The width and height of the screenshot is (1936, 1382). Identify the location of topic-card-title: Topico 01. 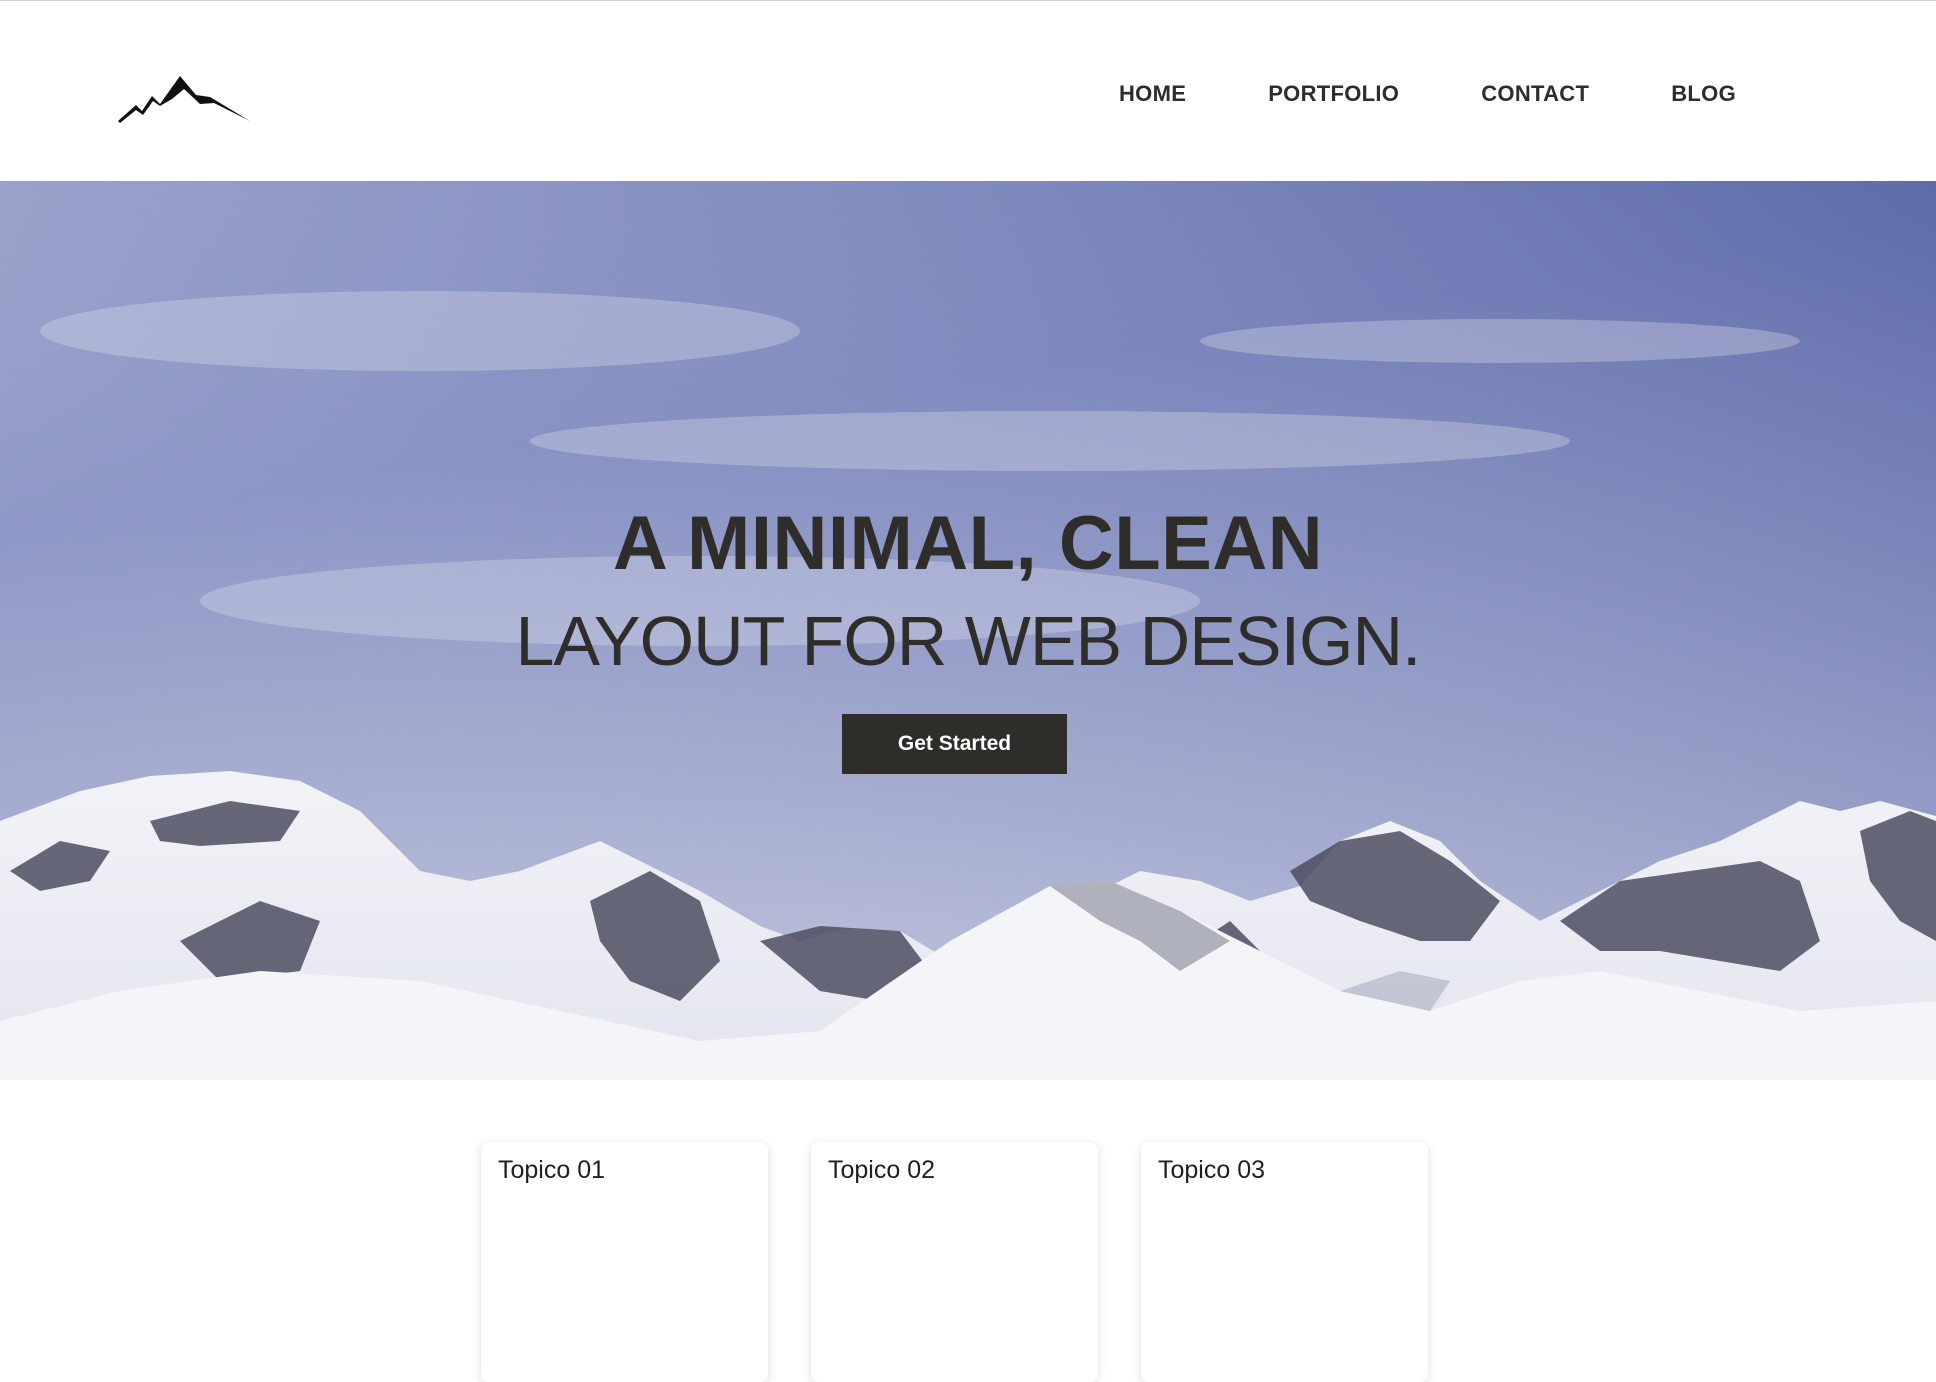
(552, 1170).